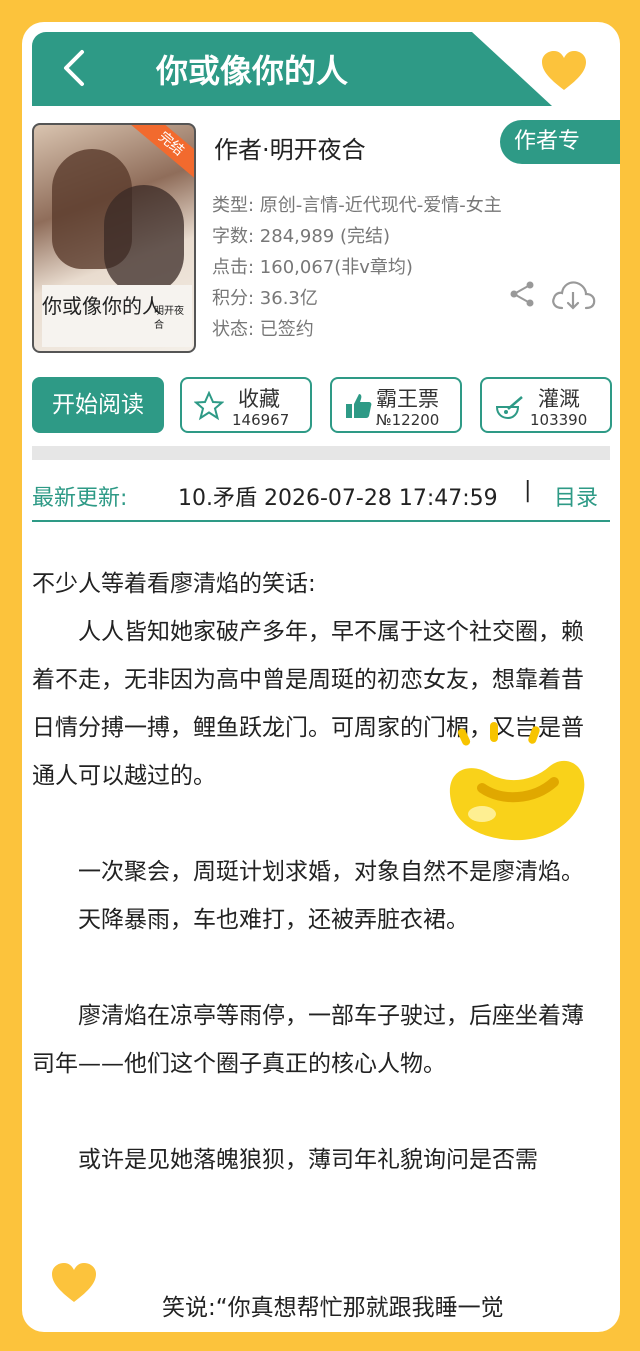 This screenshot has height=1351, width=640. What do you see at coordinates (338, 496) in the screenshot?
I see `latest-chapter: 10.矛盾 2026-07-28 17:47:59` at bounding box center [338, 496].